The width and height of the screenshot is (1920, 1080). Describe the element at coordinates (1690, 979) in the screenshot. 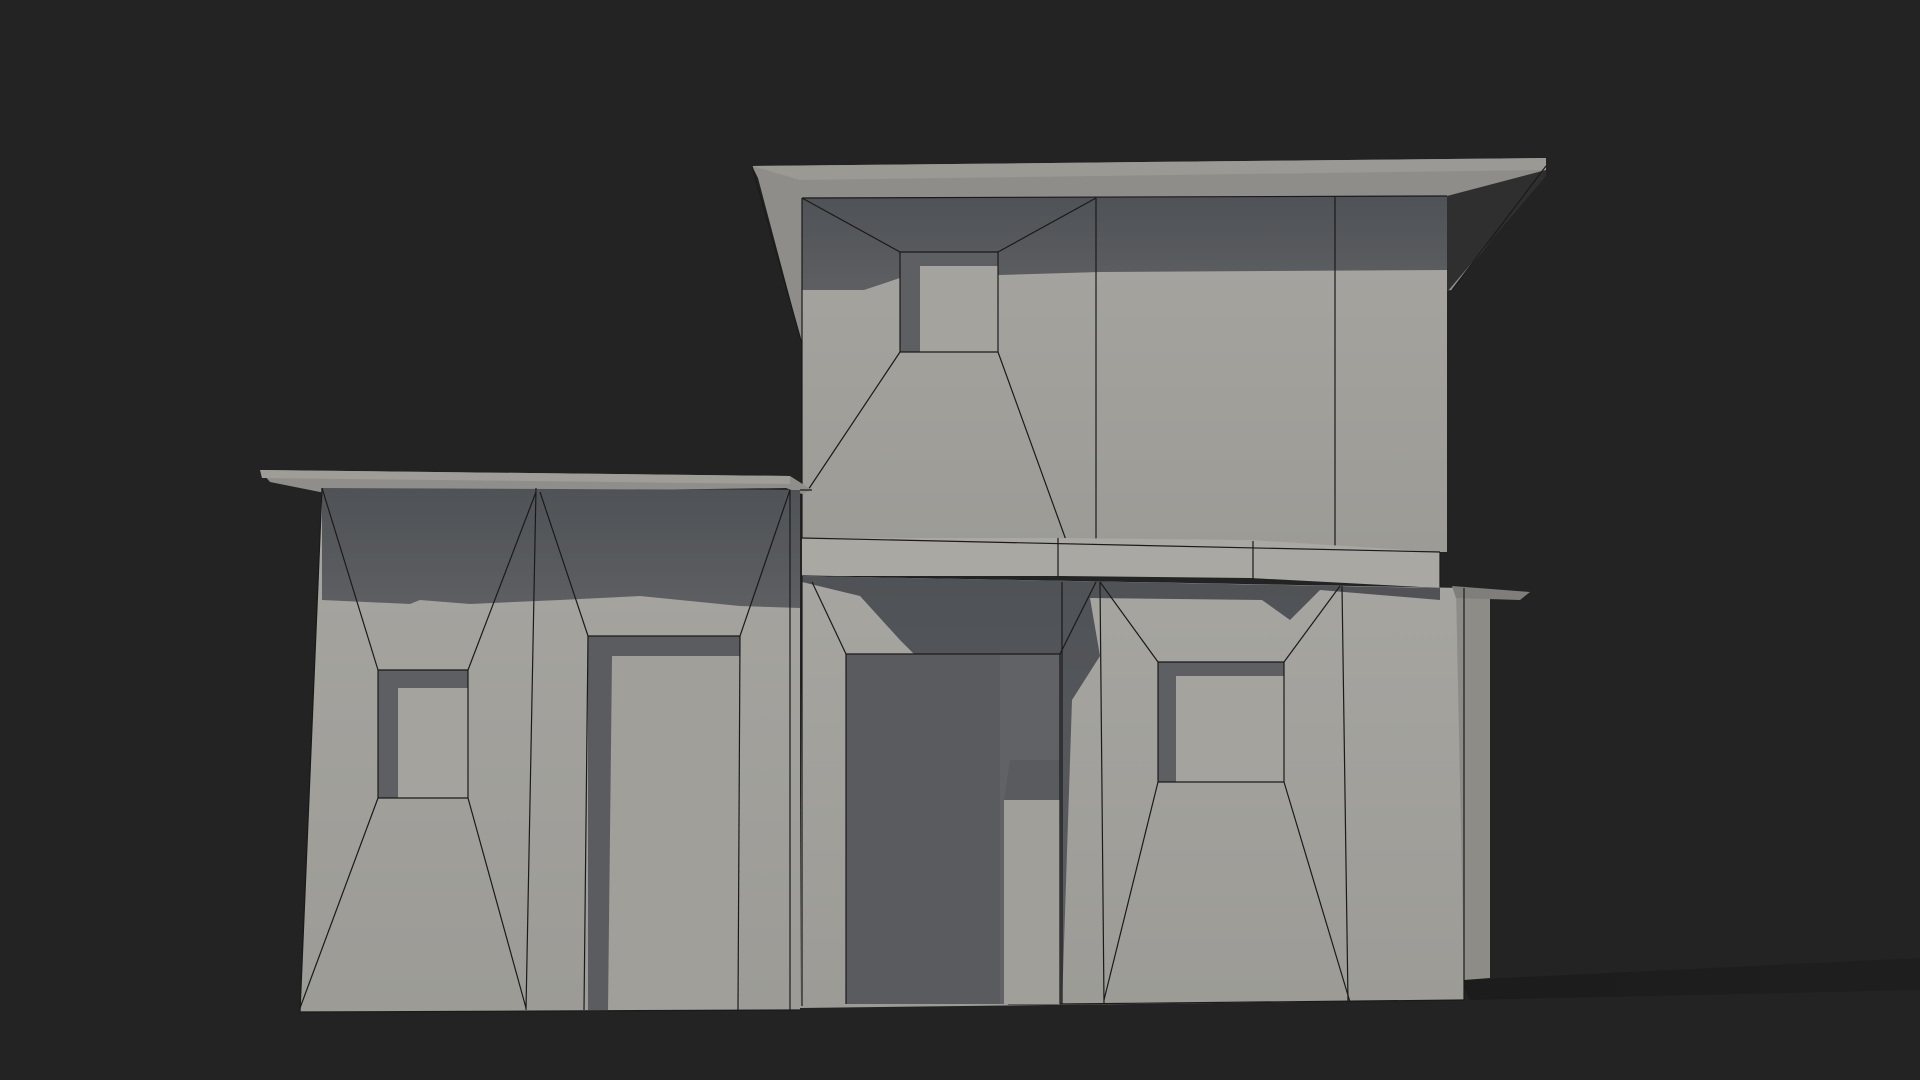

I see `ground-shadow` at that location.